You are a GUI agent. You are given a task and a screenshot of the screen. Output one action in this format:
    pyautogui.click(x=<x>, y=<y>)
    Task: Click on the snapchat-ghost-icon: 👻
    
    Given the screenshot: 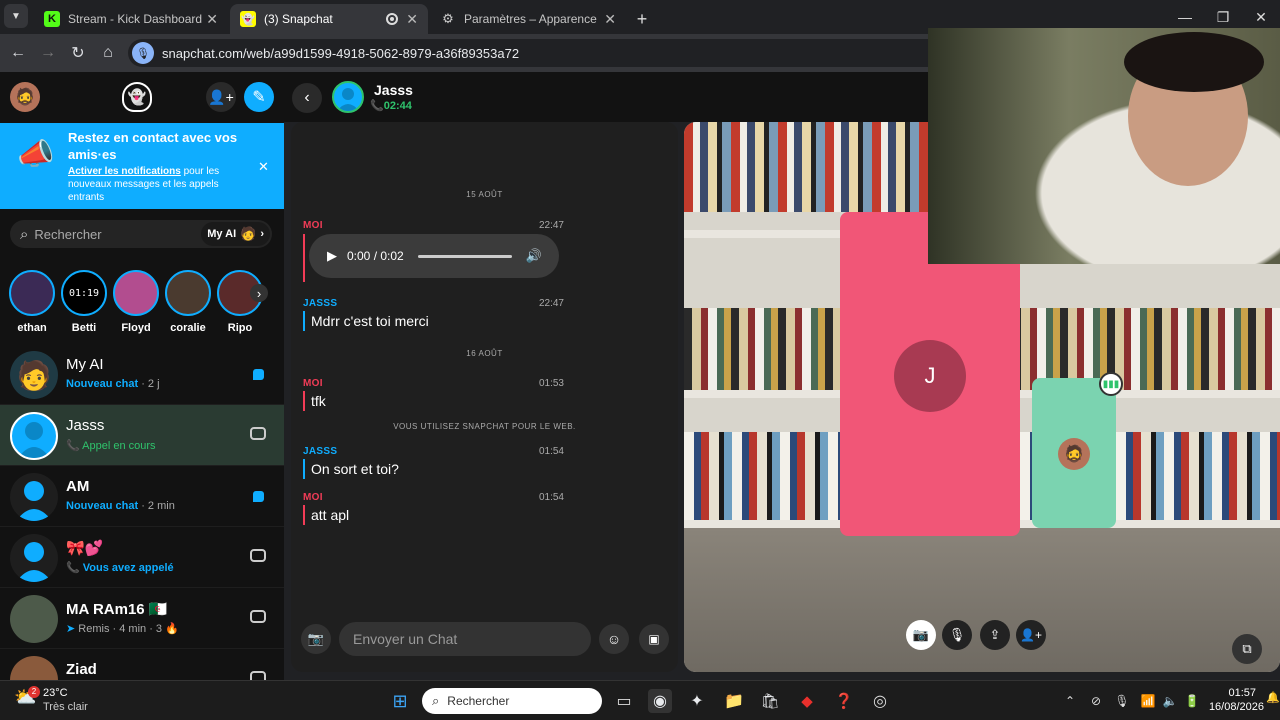 What is the action you would take?
    pyautogui.click(x=137, y=97)
    